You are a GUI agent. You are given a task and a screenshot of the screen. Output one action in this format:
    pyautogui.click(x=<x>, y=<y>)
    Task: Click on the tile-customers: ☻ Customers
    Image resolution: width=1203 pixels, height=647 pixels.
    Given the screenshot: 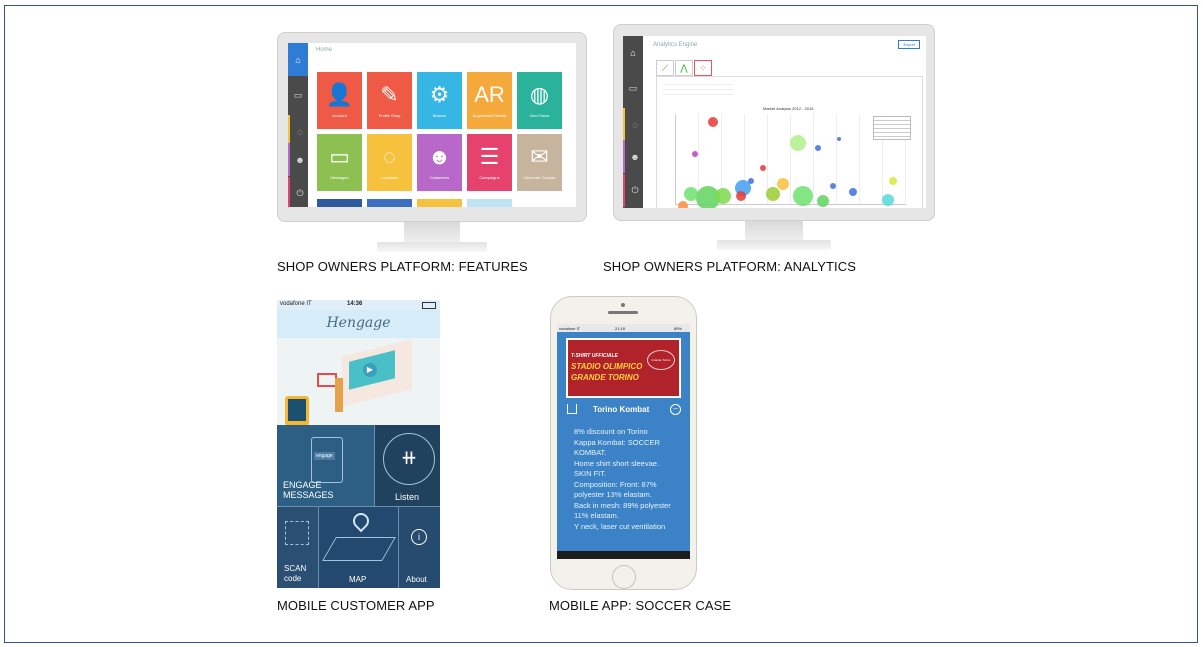 What is the action you would take?
    pyautogui.click(x=439, y=162)
    